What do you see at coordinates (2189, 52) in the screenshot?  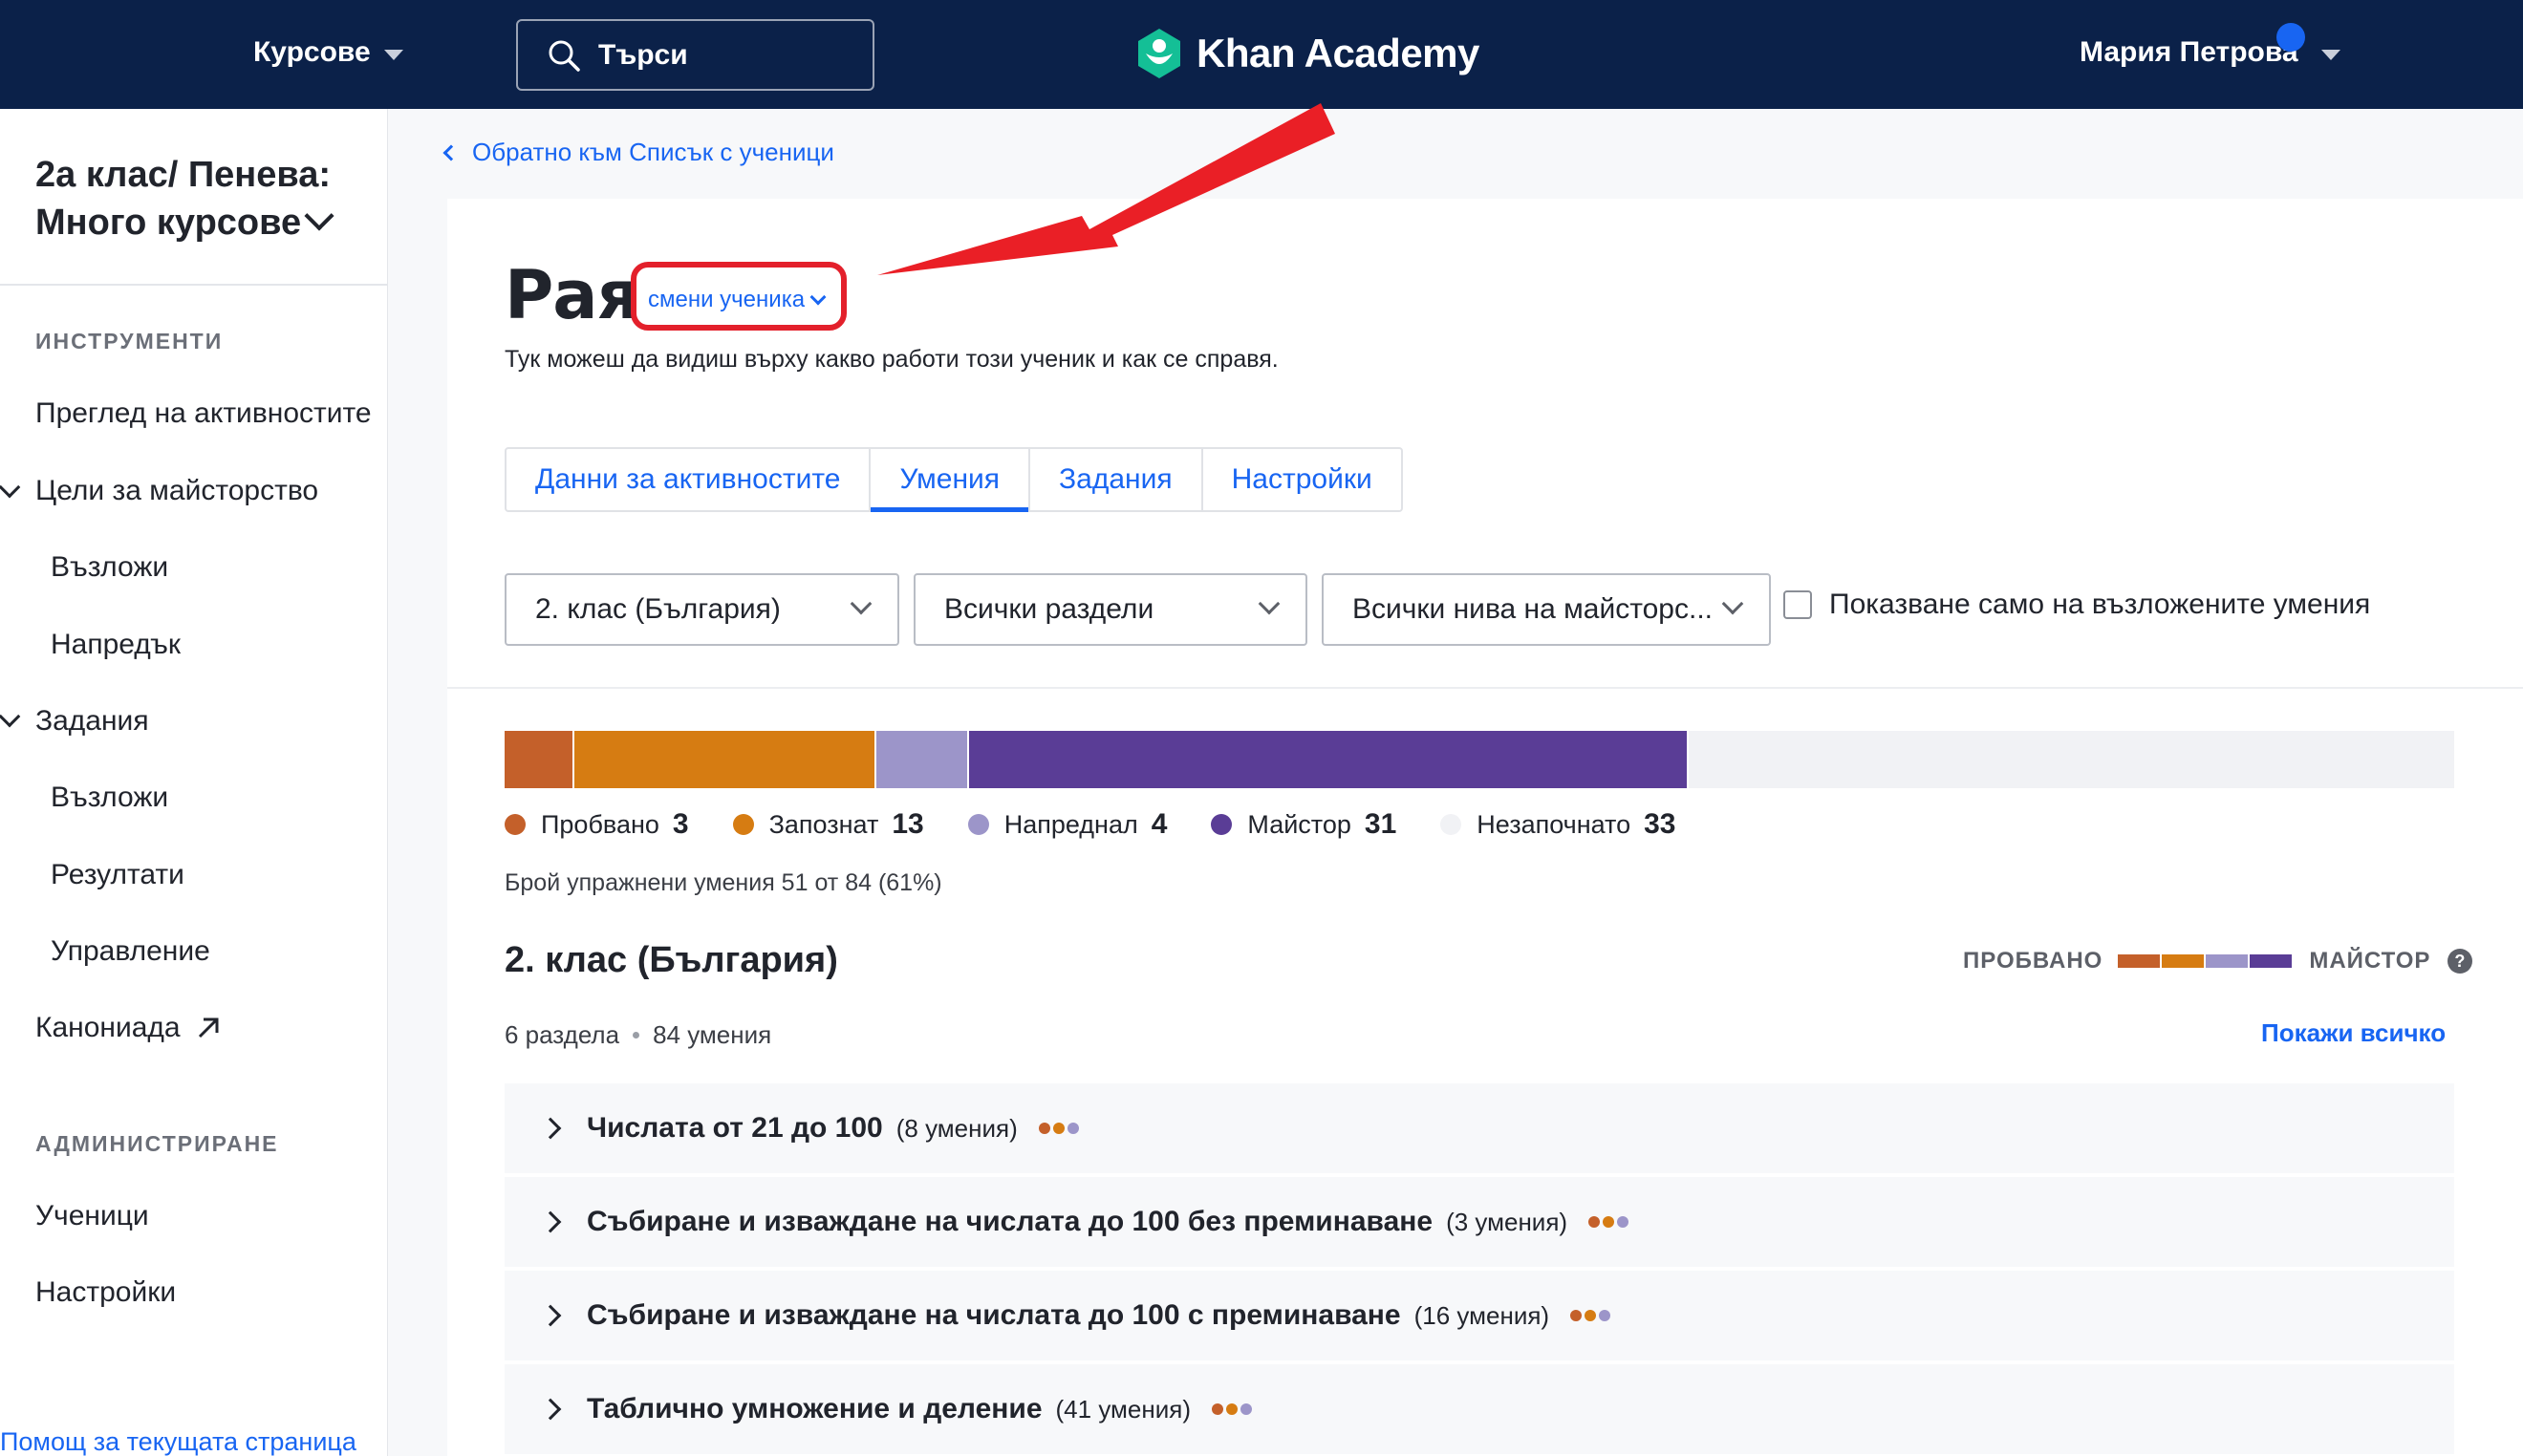 I see `user-name: Мария Петрова` at bounding box center [2189, 52].